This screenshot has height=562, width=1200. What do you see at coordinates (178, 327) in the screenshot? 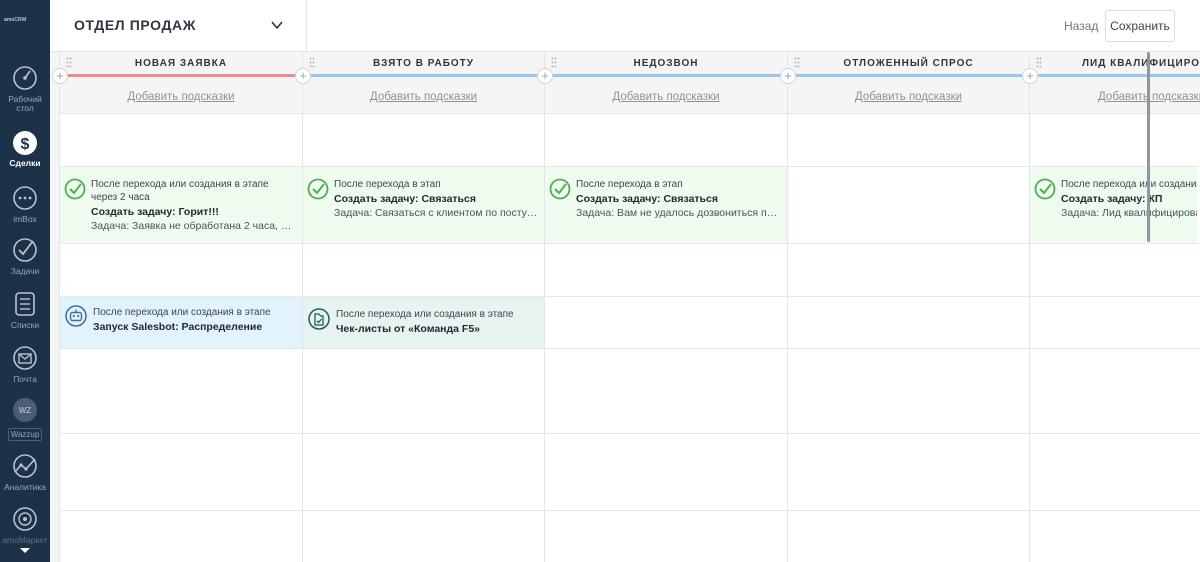
I see `trigger-title: Запуск Salesbot: Распределение` at bounding box center [178, 327].